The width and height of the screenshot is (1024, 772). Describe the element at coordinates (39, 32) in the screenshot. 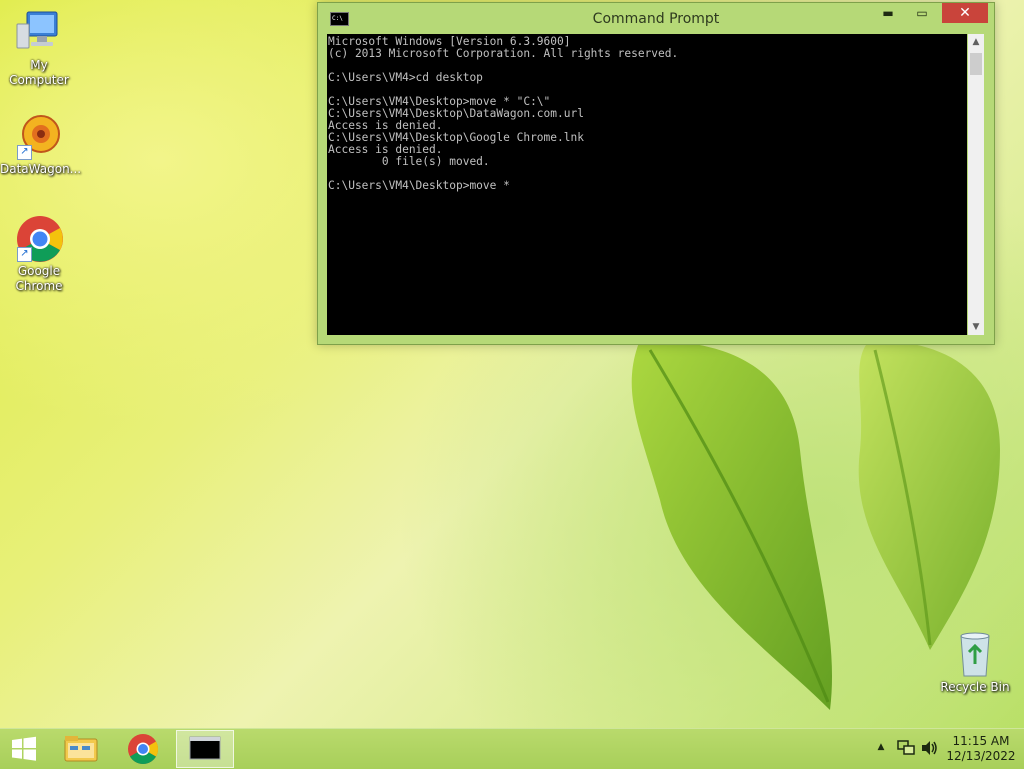

I see `computer-icon` at that location.